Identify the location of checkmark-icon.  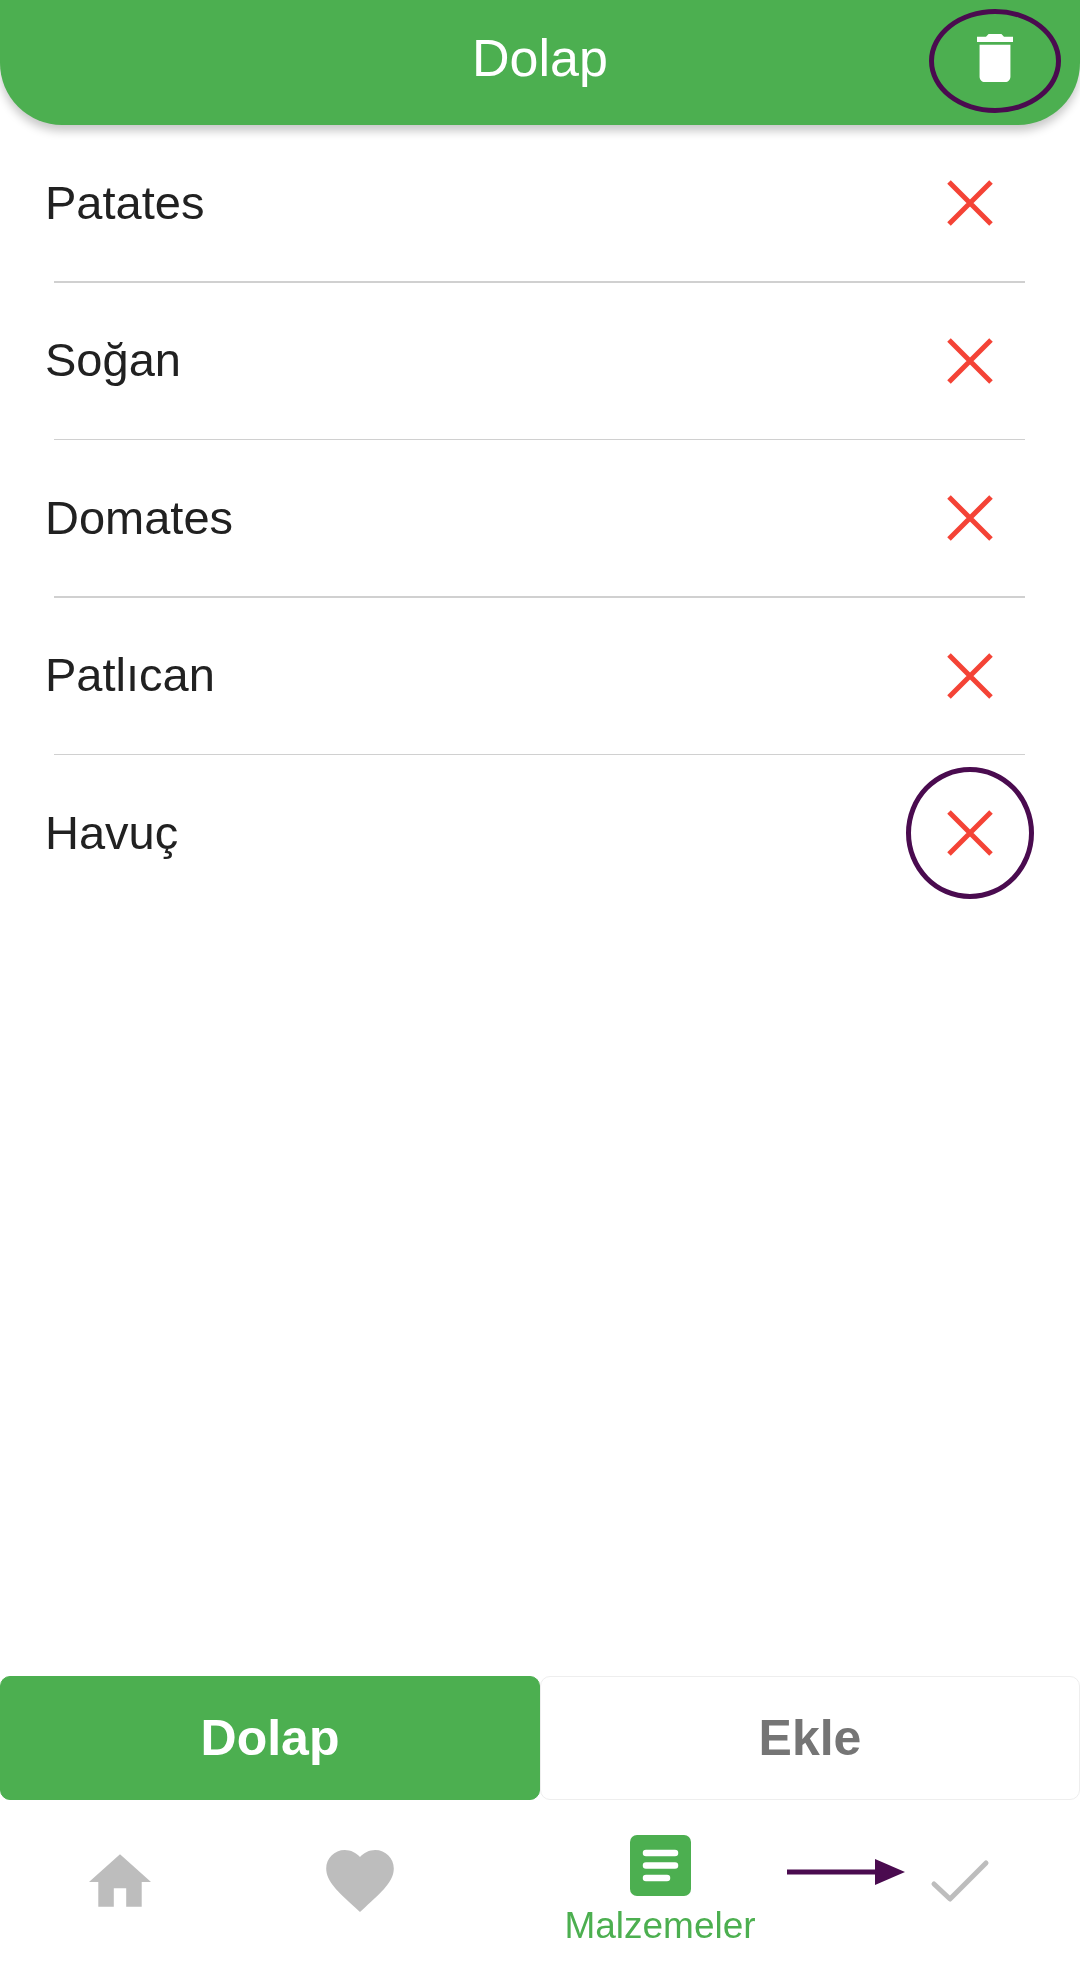
(960, 1880).